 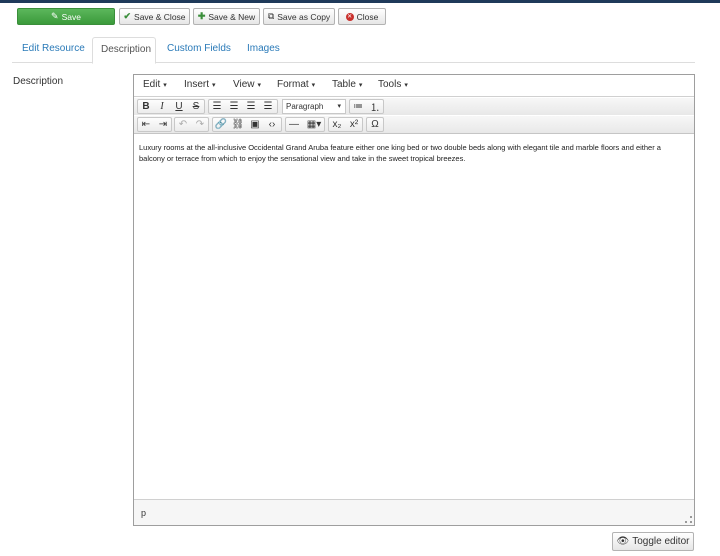 I want to click on numbered-list-icon: ⒈, so click(x=375, y=106).